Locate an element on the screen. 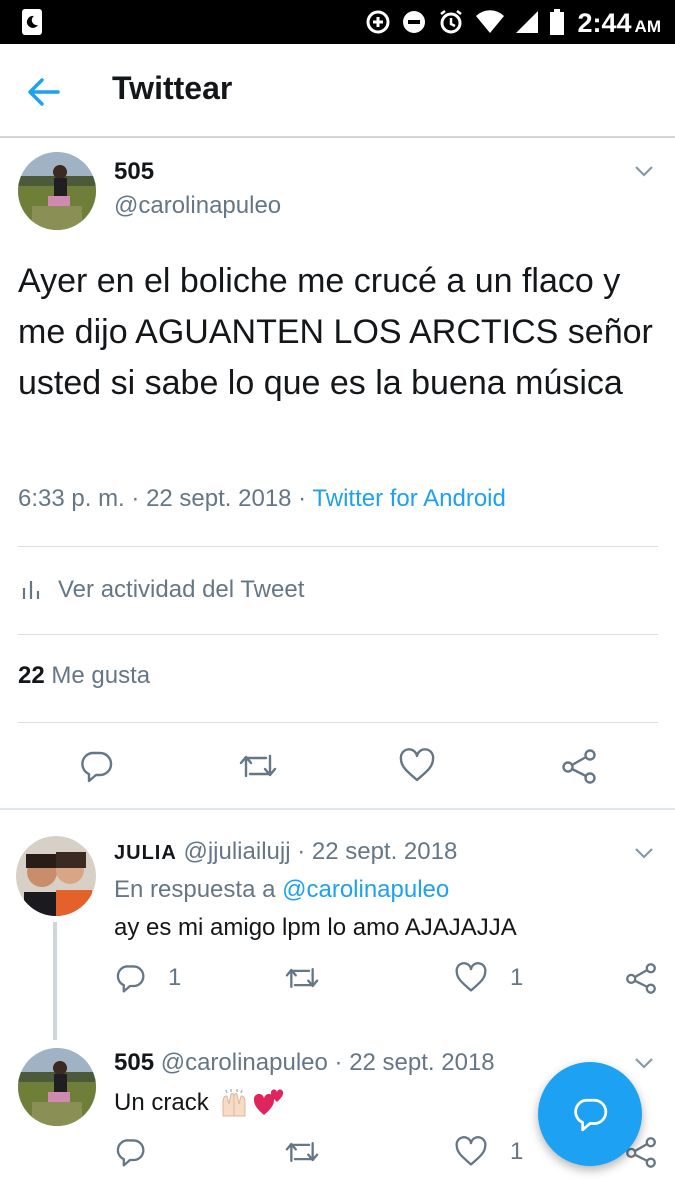 This screenshot has width=675, height=1200. page-title: Twittear is located at coordinates (172, 88).